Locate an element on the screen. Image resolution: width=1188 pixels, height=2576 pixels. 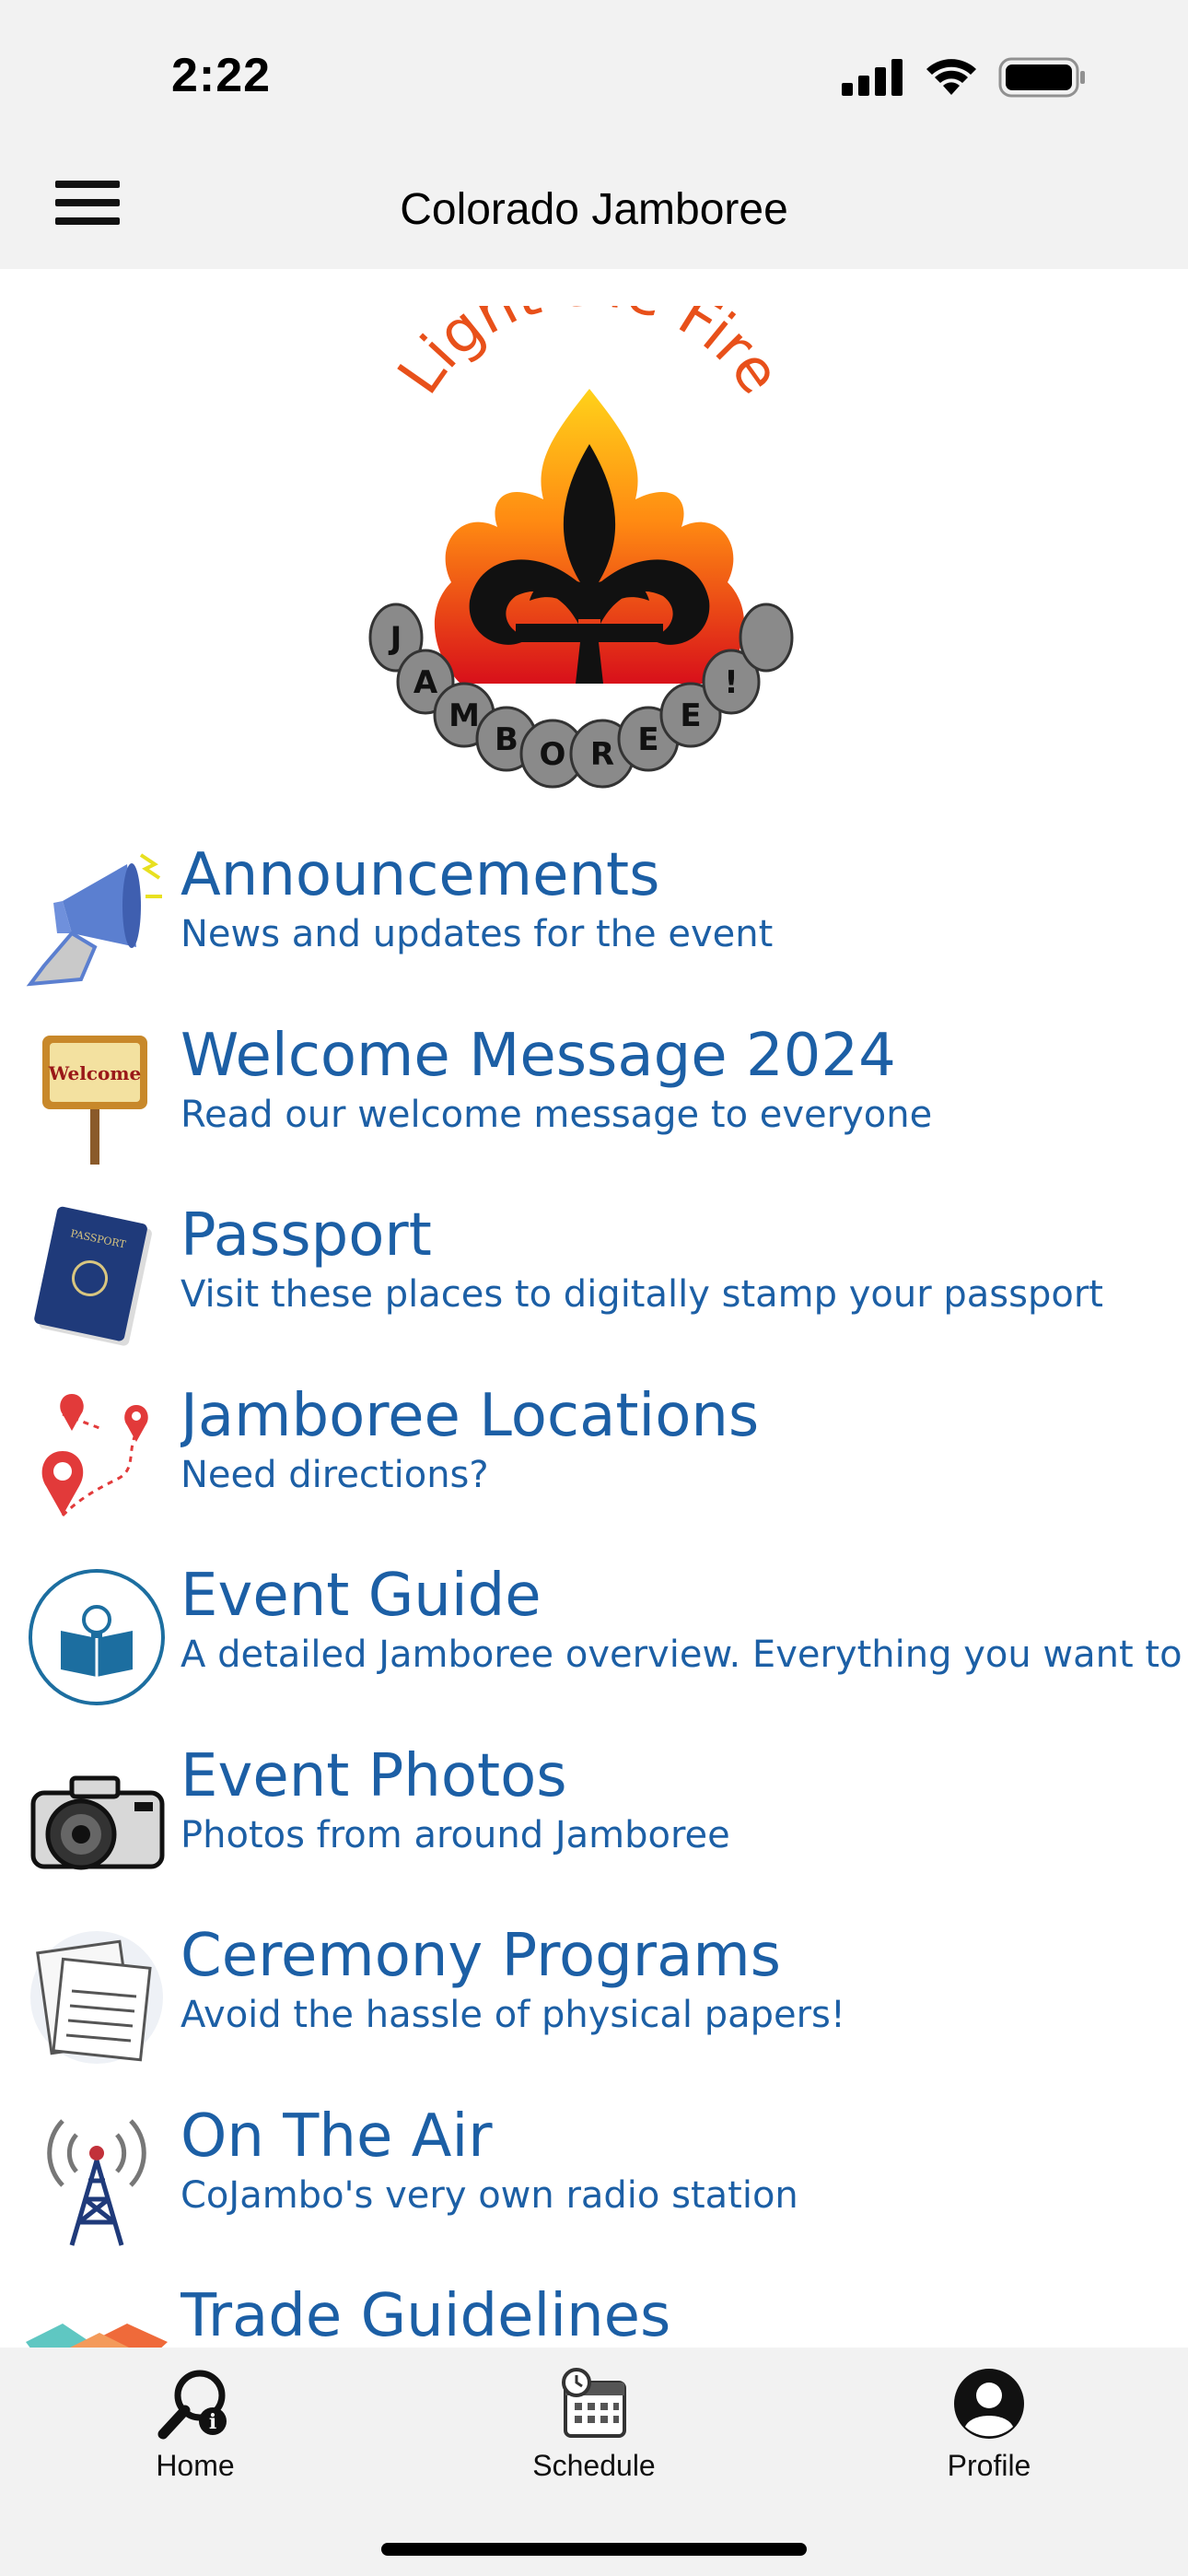
page-title: Colorado Jamboree is located at coordinates (594, 209).